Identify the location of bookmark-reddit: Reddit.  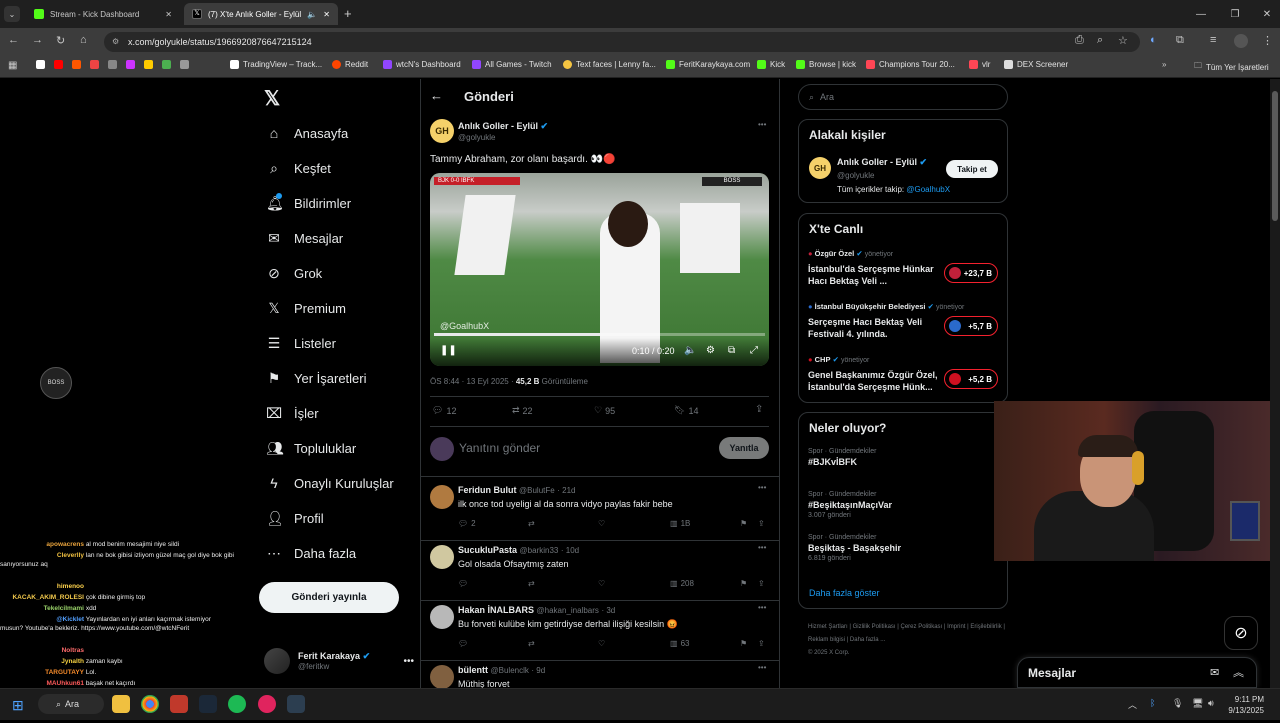
(350, 64).